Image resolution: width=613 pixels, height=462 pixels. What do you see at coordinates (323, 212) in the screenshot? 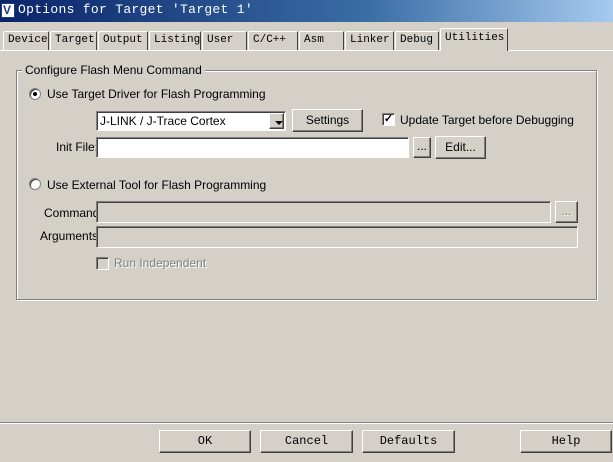
I see `command-input` at bounding box center [323, 212].